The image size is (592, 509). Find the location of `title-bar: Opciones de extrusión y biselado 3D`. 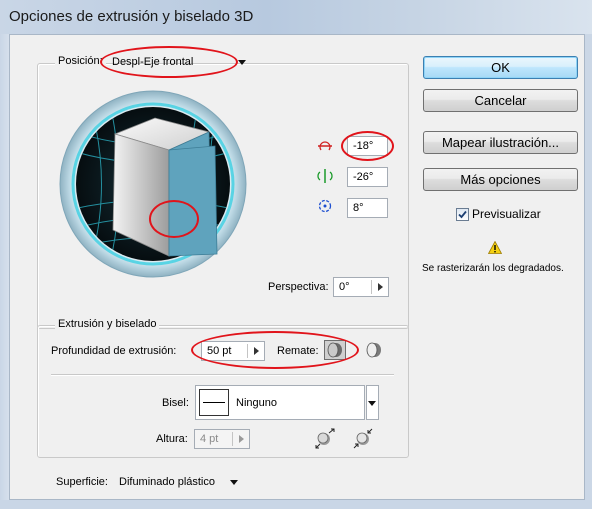

title-bar: Opciones de extrusión y biselado 3D is located at coordinates (296, 17).